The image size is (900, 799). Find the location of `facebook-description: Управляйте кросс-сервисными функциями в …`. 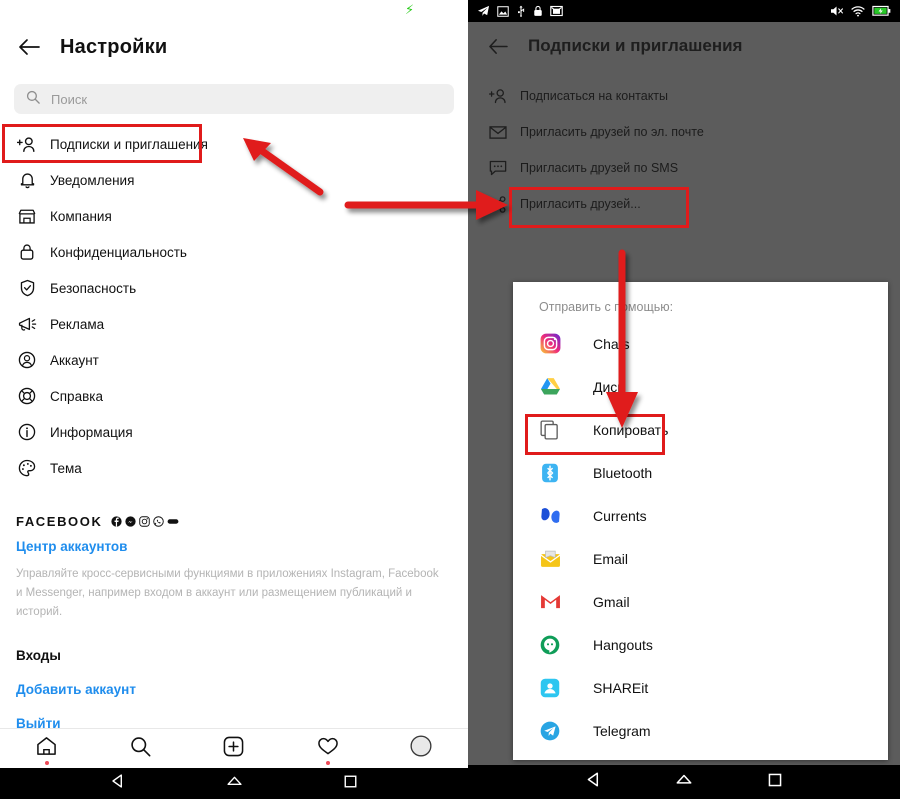

facebook-description: Управляйте кросс-сервисными функциями в … is located at coordinates (227, 593).